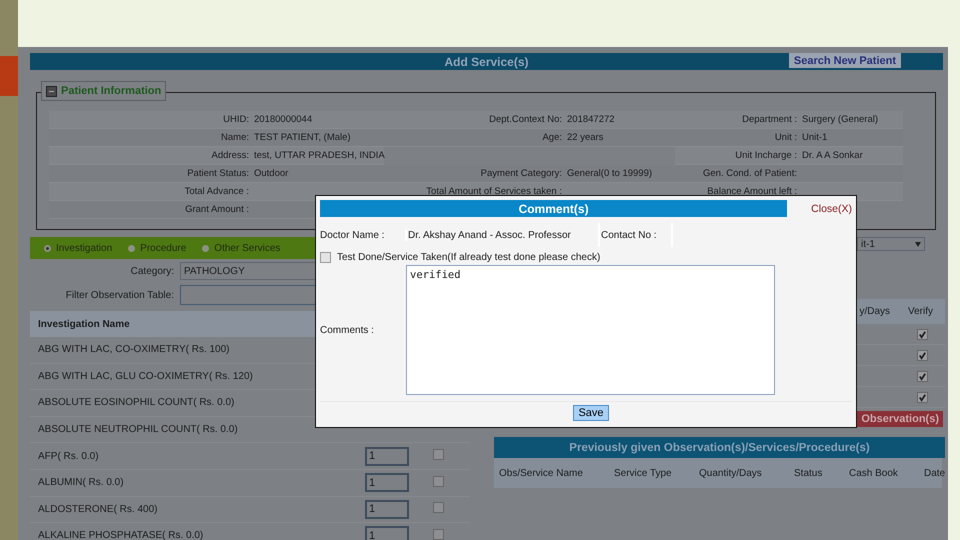 This screenshot has width=960, height=540. Describe the element at coordinates (635, 235) in the screenshot. I see `field-label: Contact No :` at that location.